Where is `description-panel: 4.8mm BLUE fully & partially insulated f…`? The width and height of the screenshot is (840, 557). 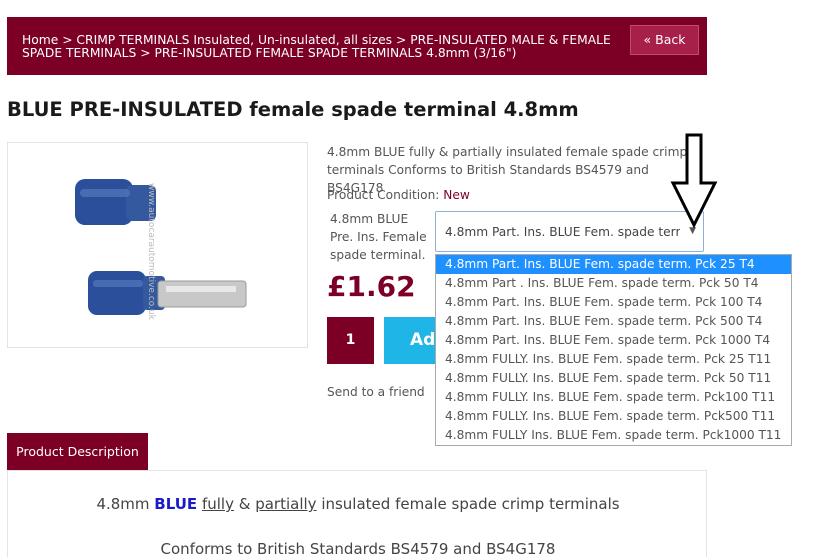 description-panel: 4.8mm BLUE fully & partially insulated f… is located at coordinates (357, 513).